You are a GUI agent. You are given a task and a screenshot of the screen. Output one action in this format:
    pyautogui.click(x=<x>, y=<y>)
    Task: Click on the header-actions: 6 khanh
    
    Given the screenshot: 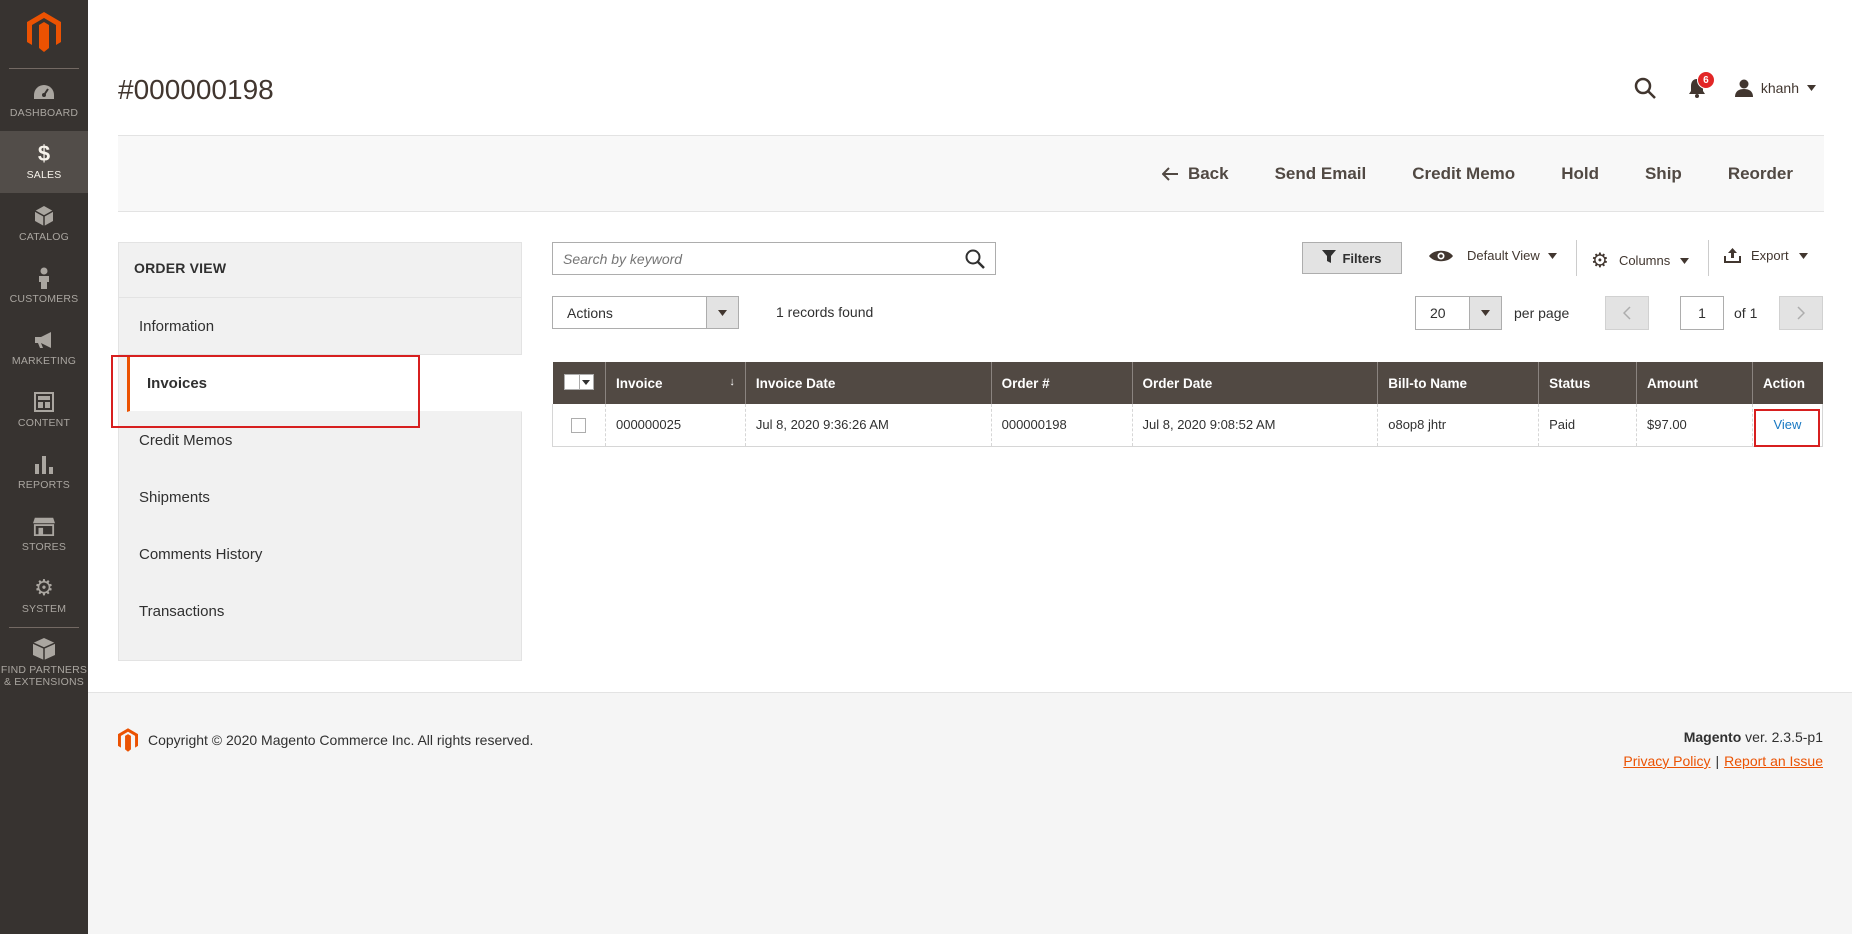 What is the action you would take?
    pyautogui.click(x=1723, y=86)
    